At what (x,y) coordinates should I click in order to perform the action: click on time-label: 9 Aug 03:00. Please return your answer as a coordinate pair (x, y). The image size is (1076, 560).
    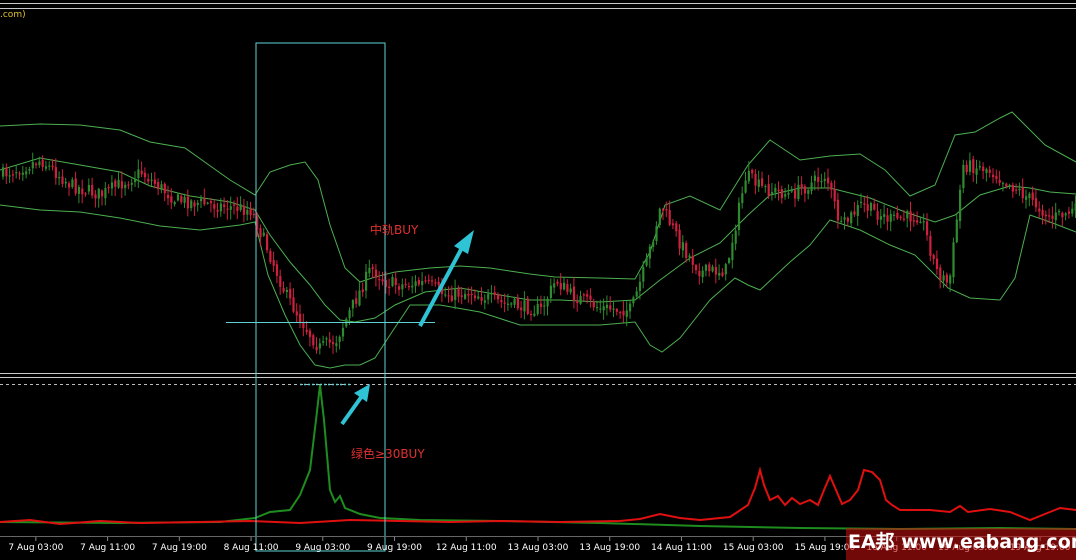
    Looking at the image, I should click on (322, 548).